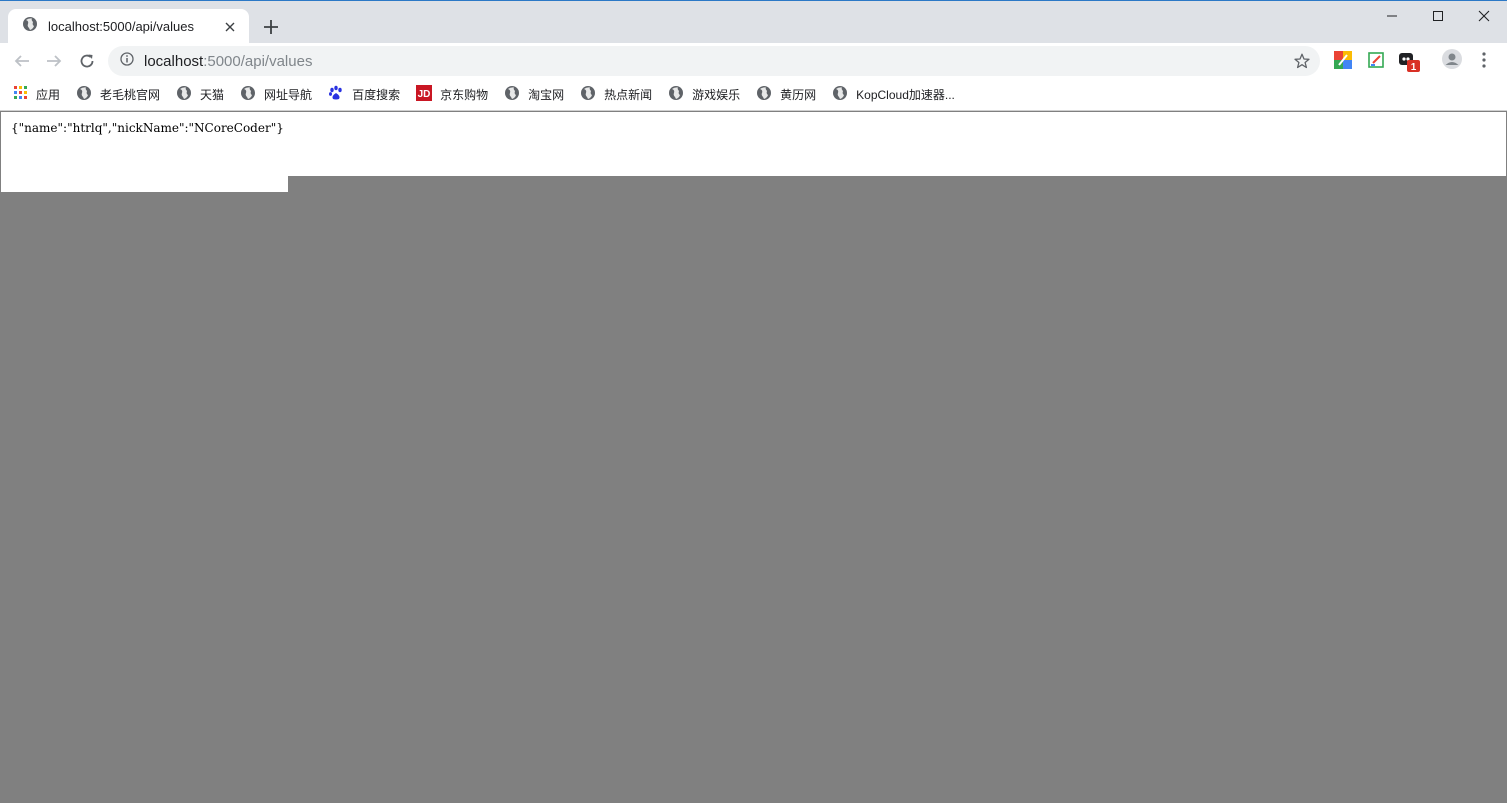 Image resolution: width=1507 pixels, height=803 pixels. I want to click on kebab-menu-icon, so click(1484, 60).